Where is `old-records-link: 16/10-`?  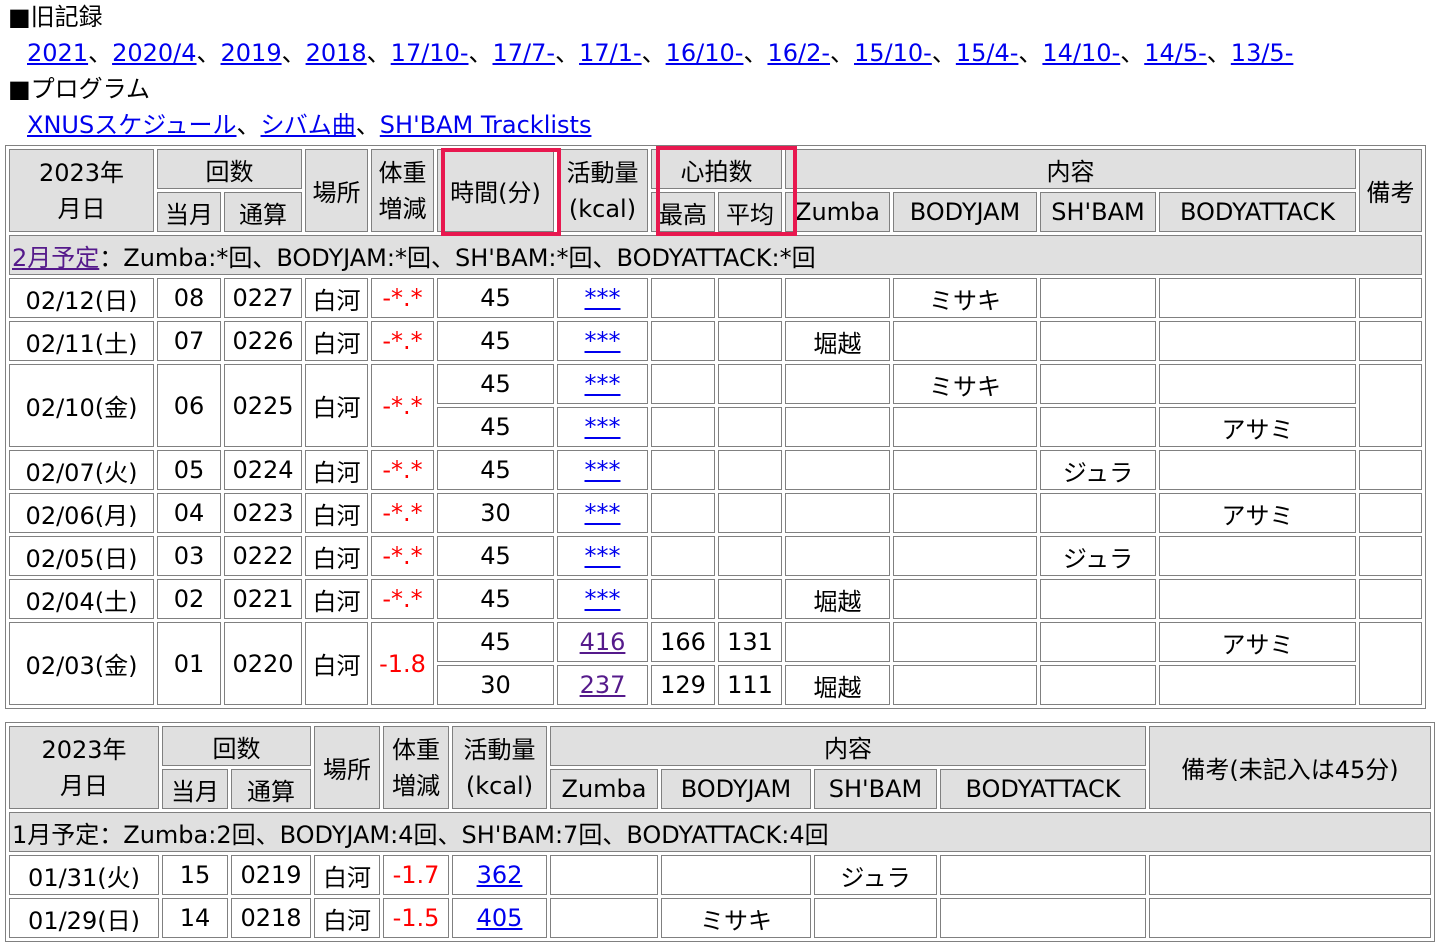
old-records-link: 16/10- is located at coordinates (705, 53).